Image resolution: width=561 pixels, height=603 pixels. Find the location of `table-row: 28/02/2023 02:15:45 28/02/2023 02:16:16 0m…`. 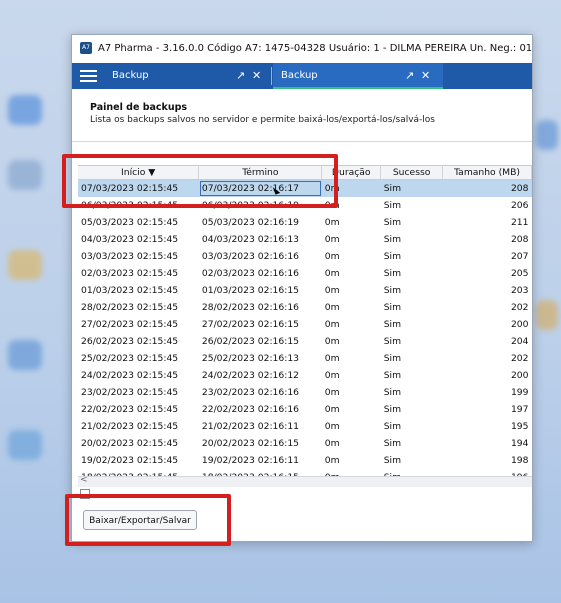

table-row: 28/02/2023 02:15:45 28/02/2023 02:16:16 0m… is located at coordinates (305, 307).